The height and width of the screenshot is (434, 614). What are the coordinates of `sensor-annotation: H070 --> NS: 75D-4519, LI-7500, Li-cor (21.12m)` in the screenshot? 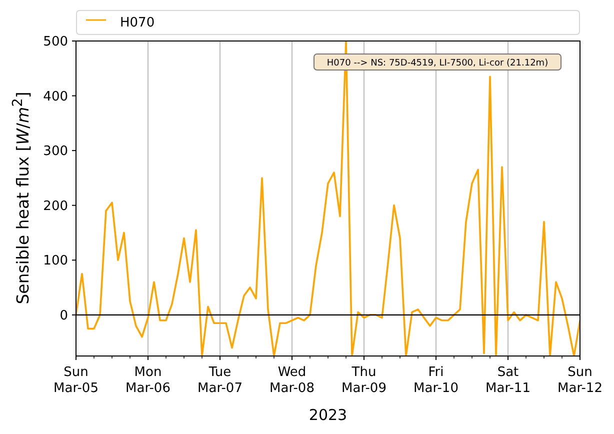 It's located at (438, 62).